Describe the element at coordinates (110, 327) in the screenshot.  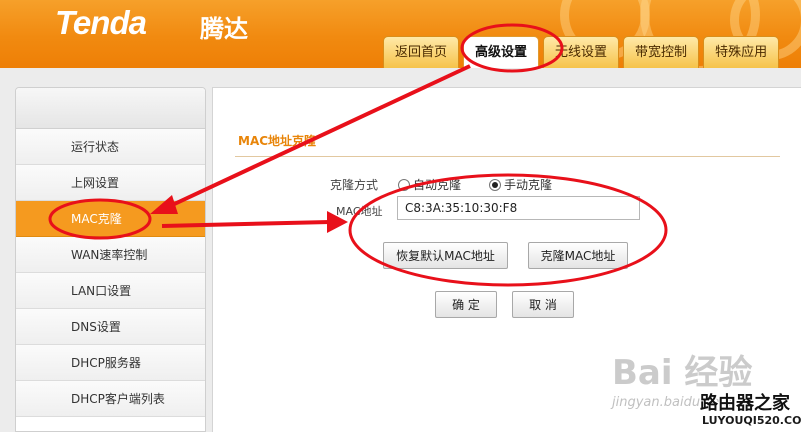
I see `sidebar-item-dns-settings: DNS设置` at that location.